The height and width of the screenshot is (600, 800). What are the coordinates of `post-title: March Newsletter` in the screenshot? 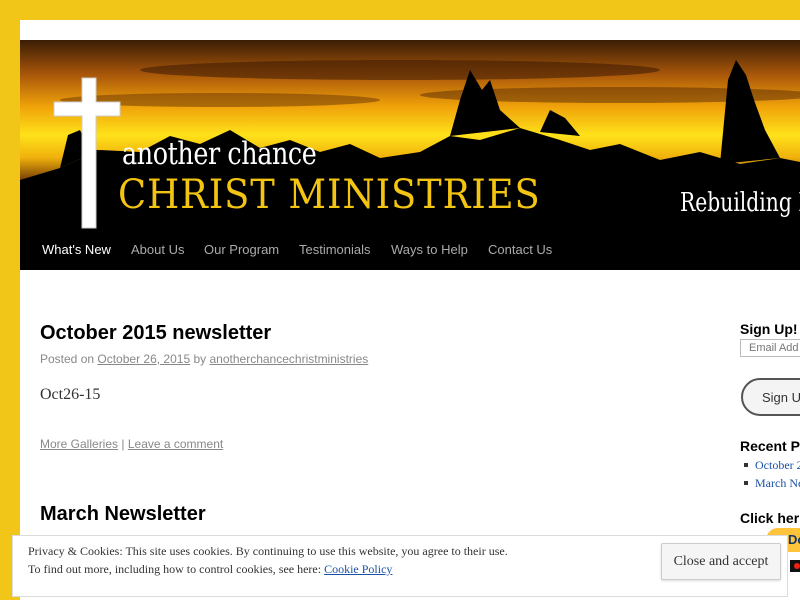 It's located at (123, 514).